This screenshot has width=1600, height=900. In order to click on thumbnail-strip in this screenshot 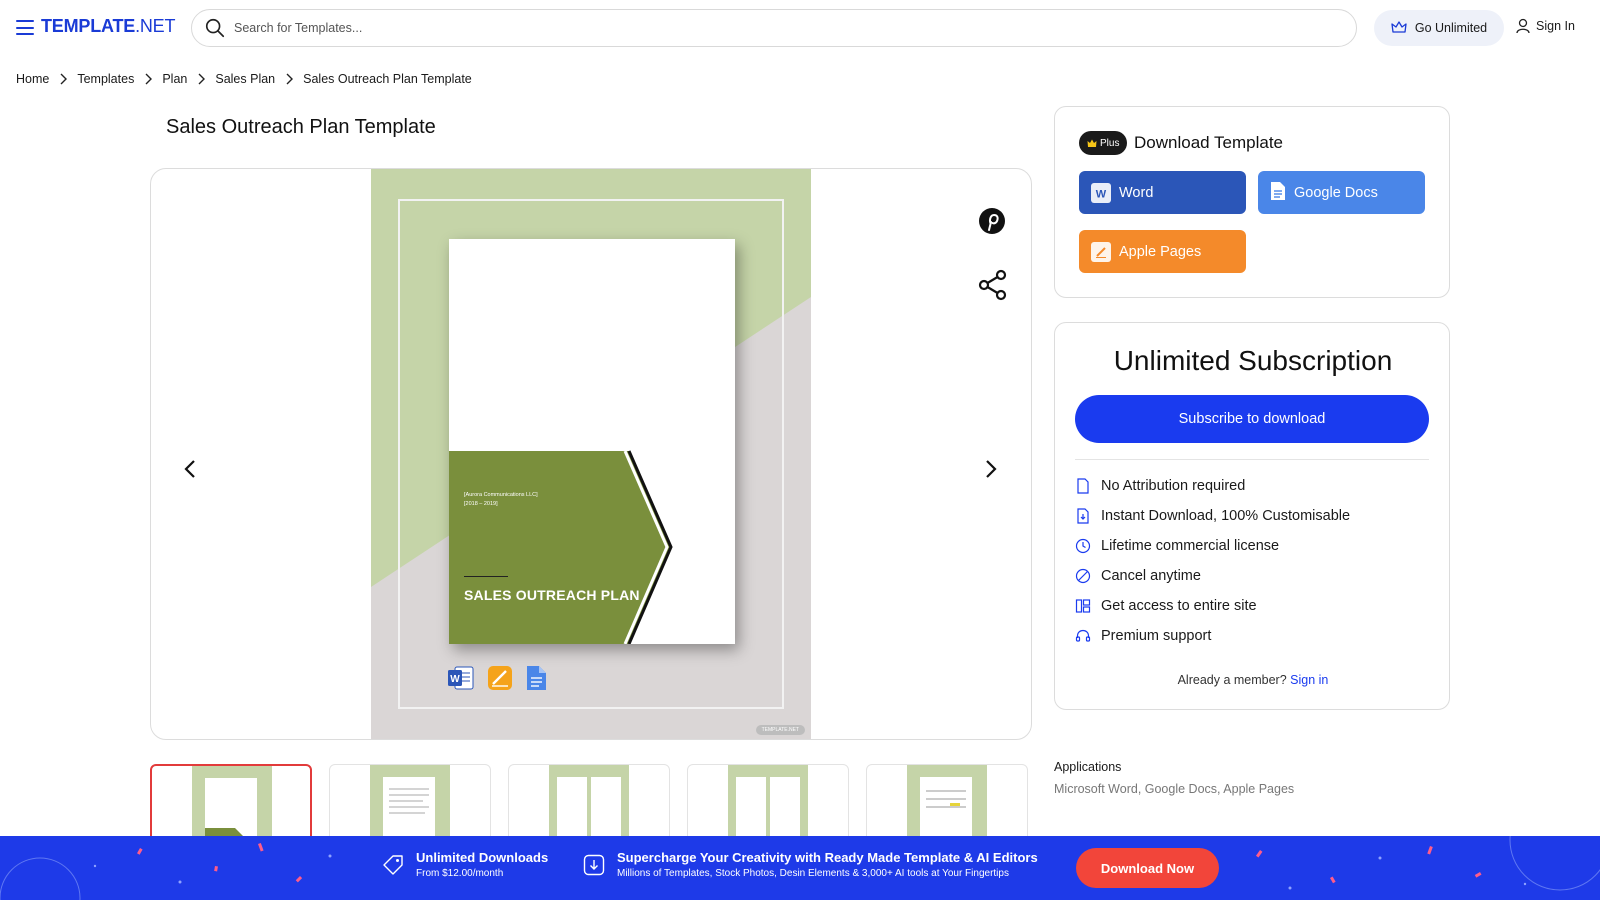, I will do `click(589, 804)`.